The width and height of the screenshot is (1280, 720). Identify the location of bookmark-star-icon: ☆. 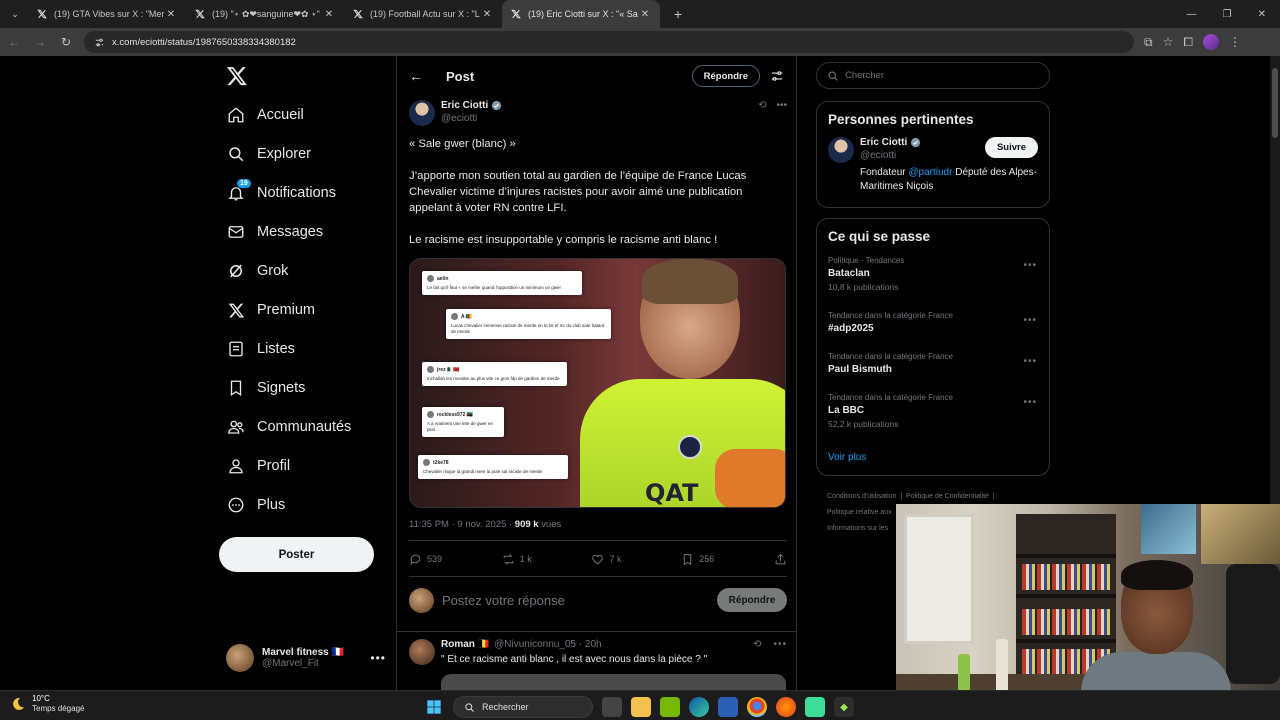
(1168, 42).